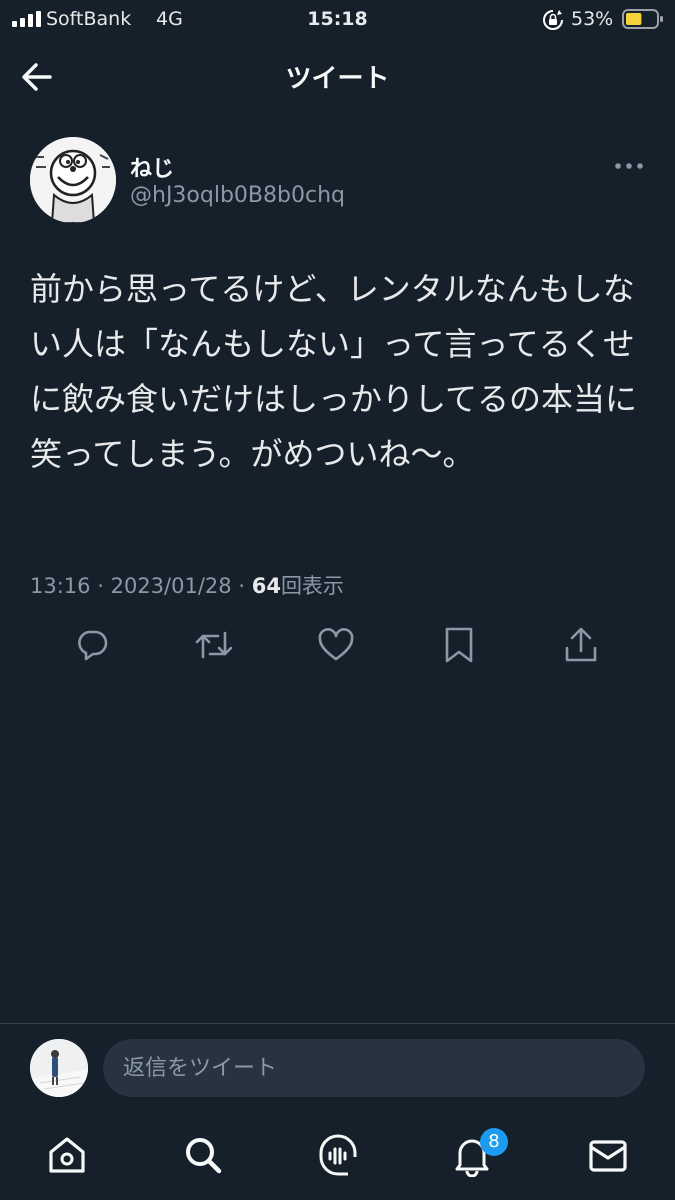 This screenshot has width=675, height=1200. What do you see at coordinates (629, 166) in the screenshot?
I see `more-icon` at bounding box center [629, 166].